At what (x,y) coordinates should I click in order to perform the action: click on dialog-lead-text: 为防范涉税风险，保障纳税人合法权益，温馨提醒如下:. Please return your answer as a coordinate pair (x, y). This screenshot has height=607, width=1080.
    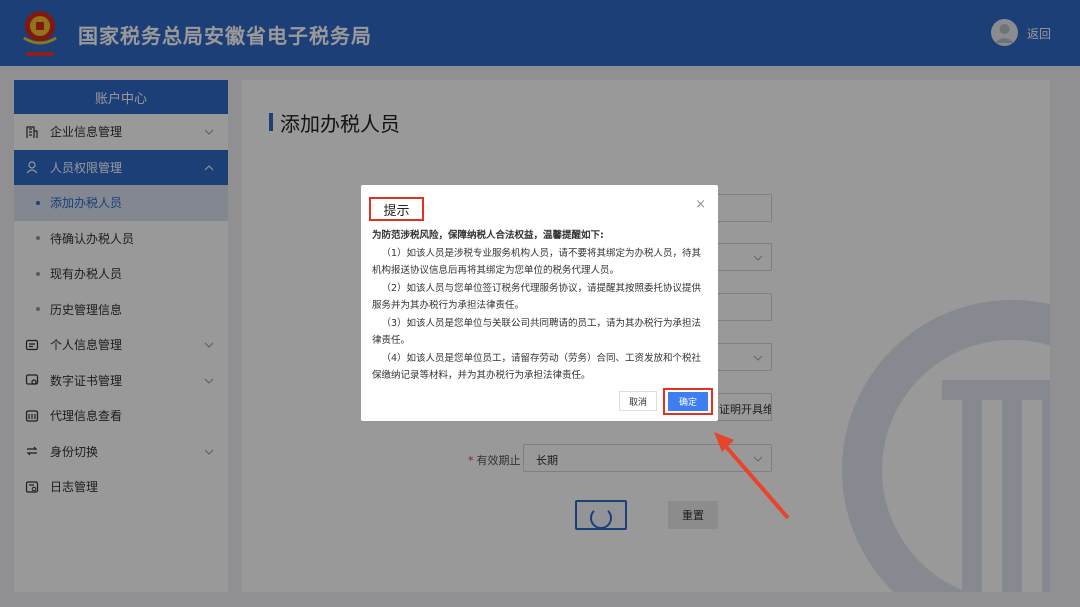
    Looking at the image, I should click on (488, 235).